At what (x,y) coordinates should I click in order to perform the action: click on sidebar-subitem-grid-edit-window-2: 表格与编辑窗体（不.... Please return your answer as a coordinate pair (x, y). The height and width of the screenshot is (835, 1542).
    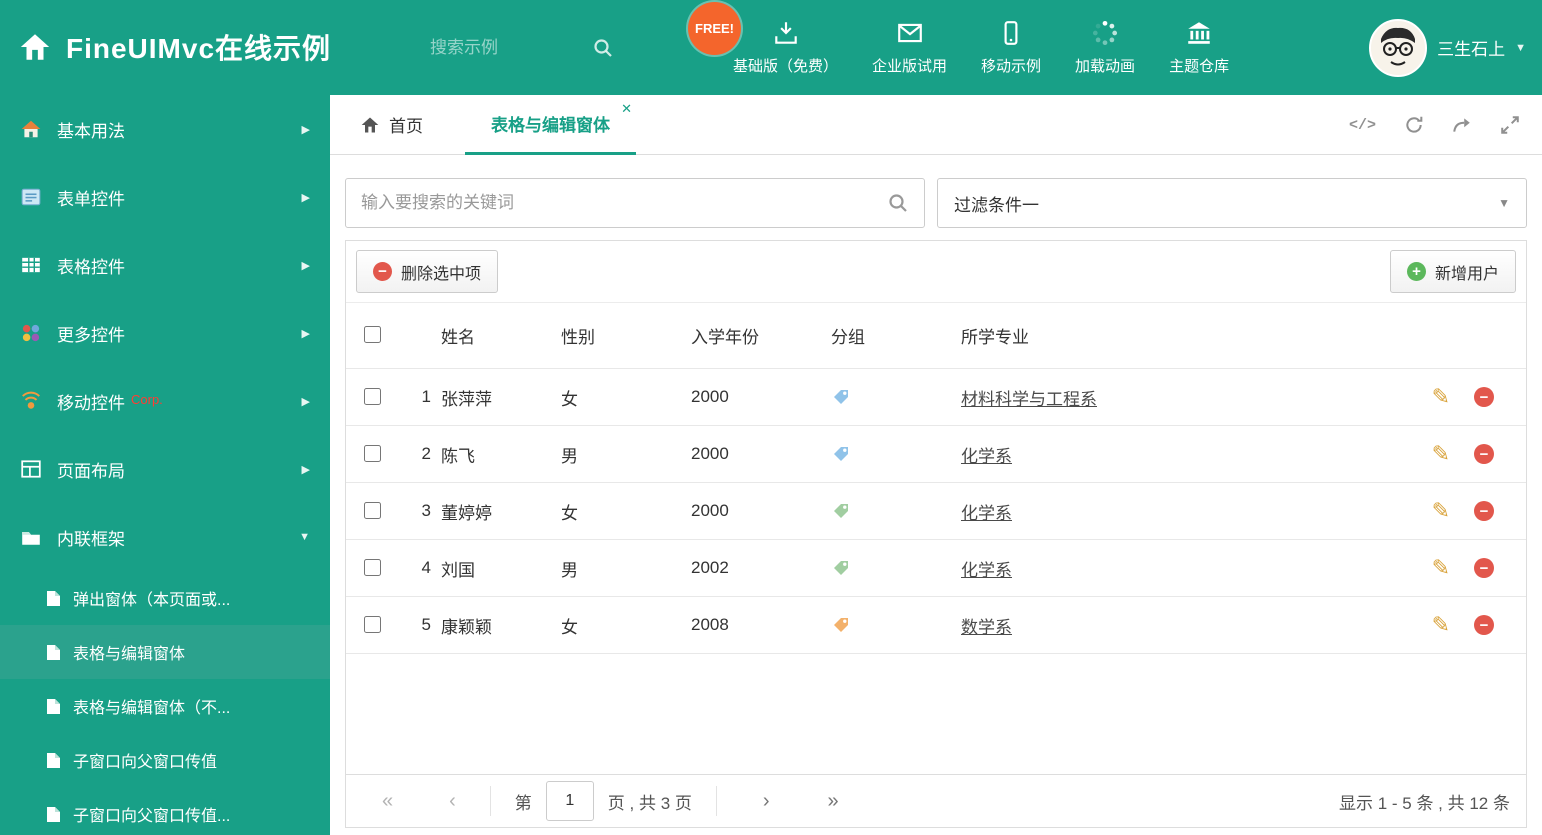
    Looking at the image, I should click on (165, 706).